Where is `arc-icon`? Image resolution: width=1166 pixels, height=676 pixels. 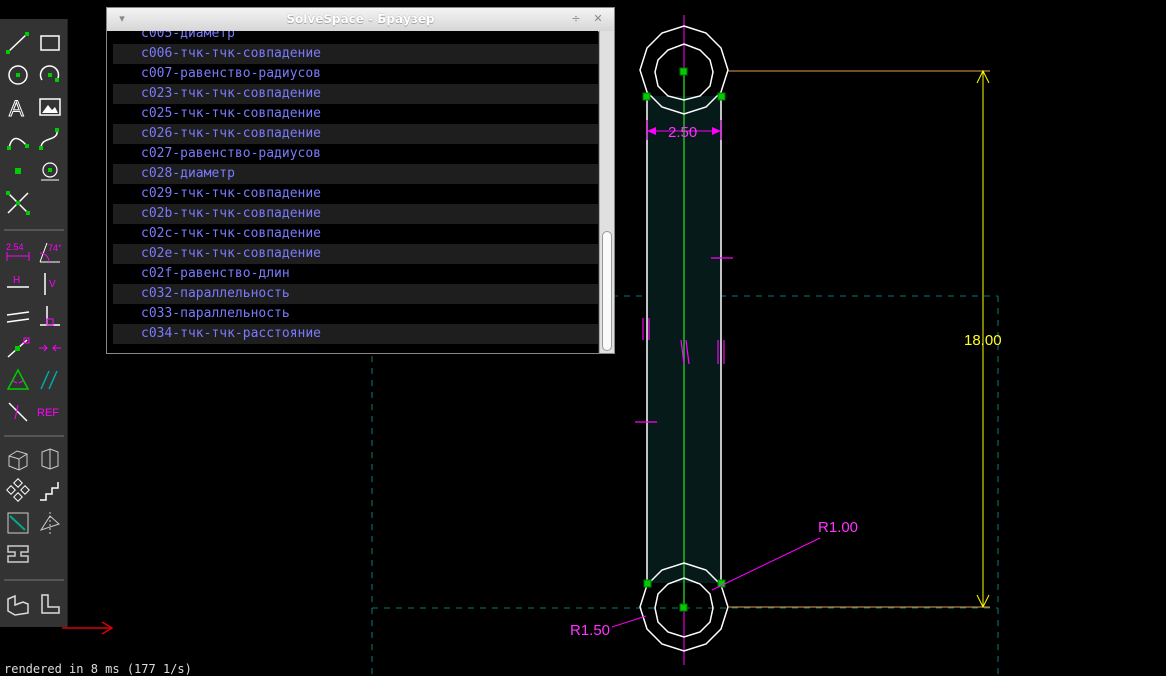
arc-icon is located at coordinates (49, 73).